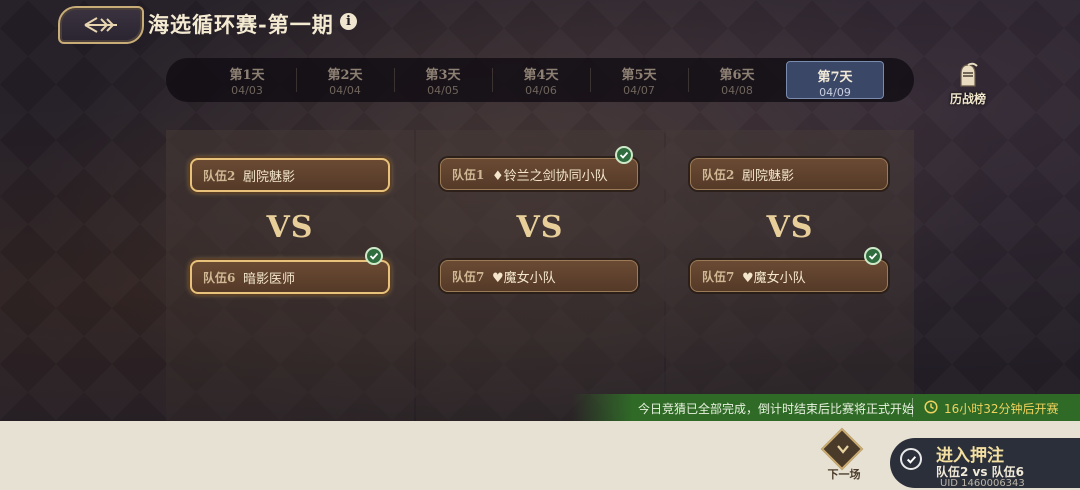  What do you see at coordinates (345, 75) in the screenshot?
I see `tab-label: 第2天` at bounding box center [345, 75].